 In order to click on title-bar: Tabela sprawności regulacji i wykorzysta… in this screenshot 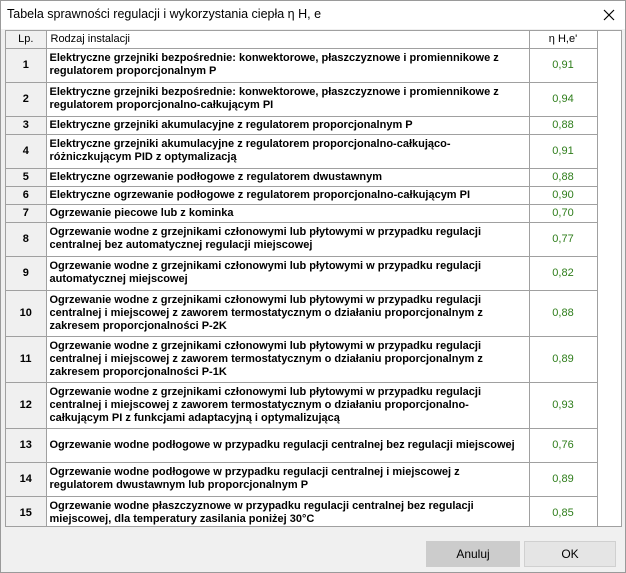, I will do `click(313, 15)`.